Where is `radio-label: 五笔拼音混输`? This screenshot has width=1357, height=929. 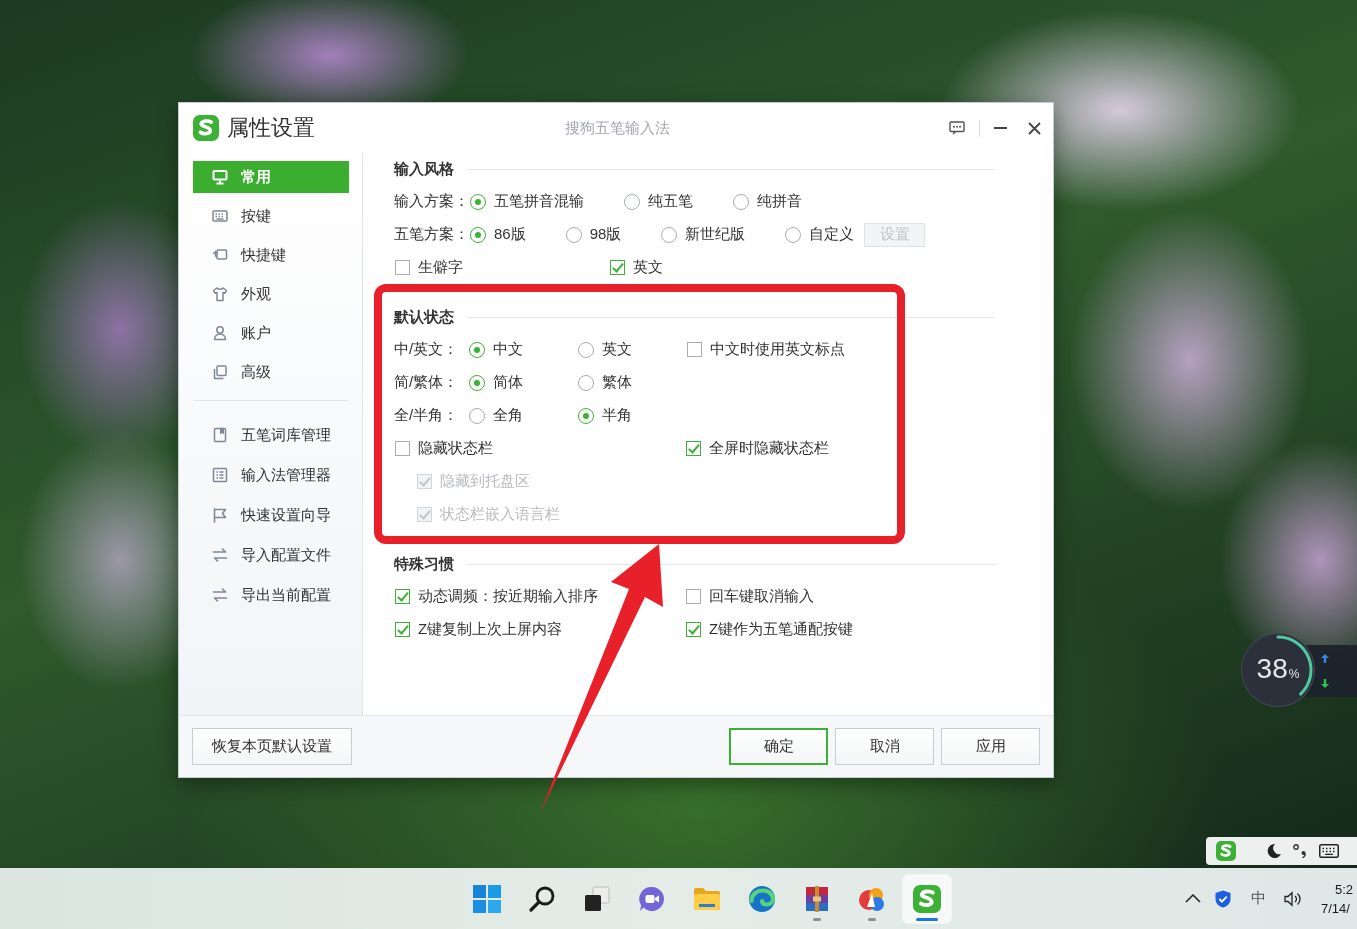 radio-label: 五笔拼音混输 is located at coordinates (539, 201).